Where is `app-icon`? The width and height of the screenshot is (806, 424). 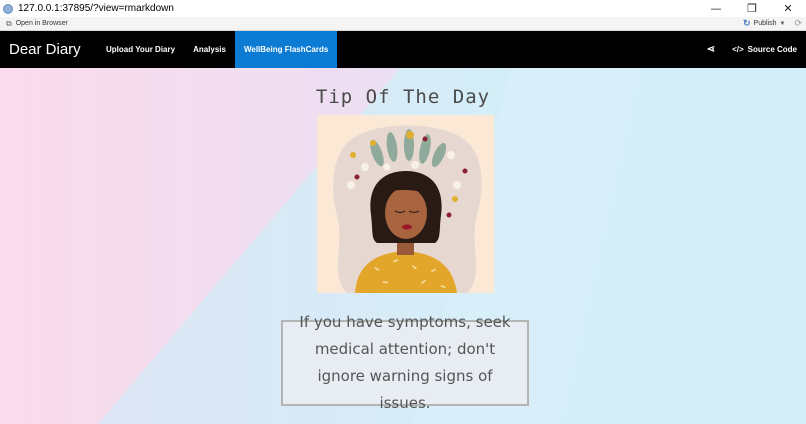
app-icon is located at coordinates (8, 8).